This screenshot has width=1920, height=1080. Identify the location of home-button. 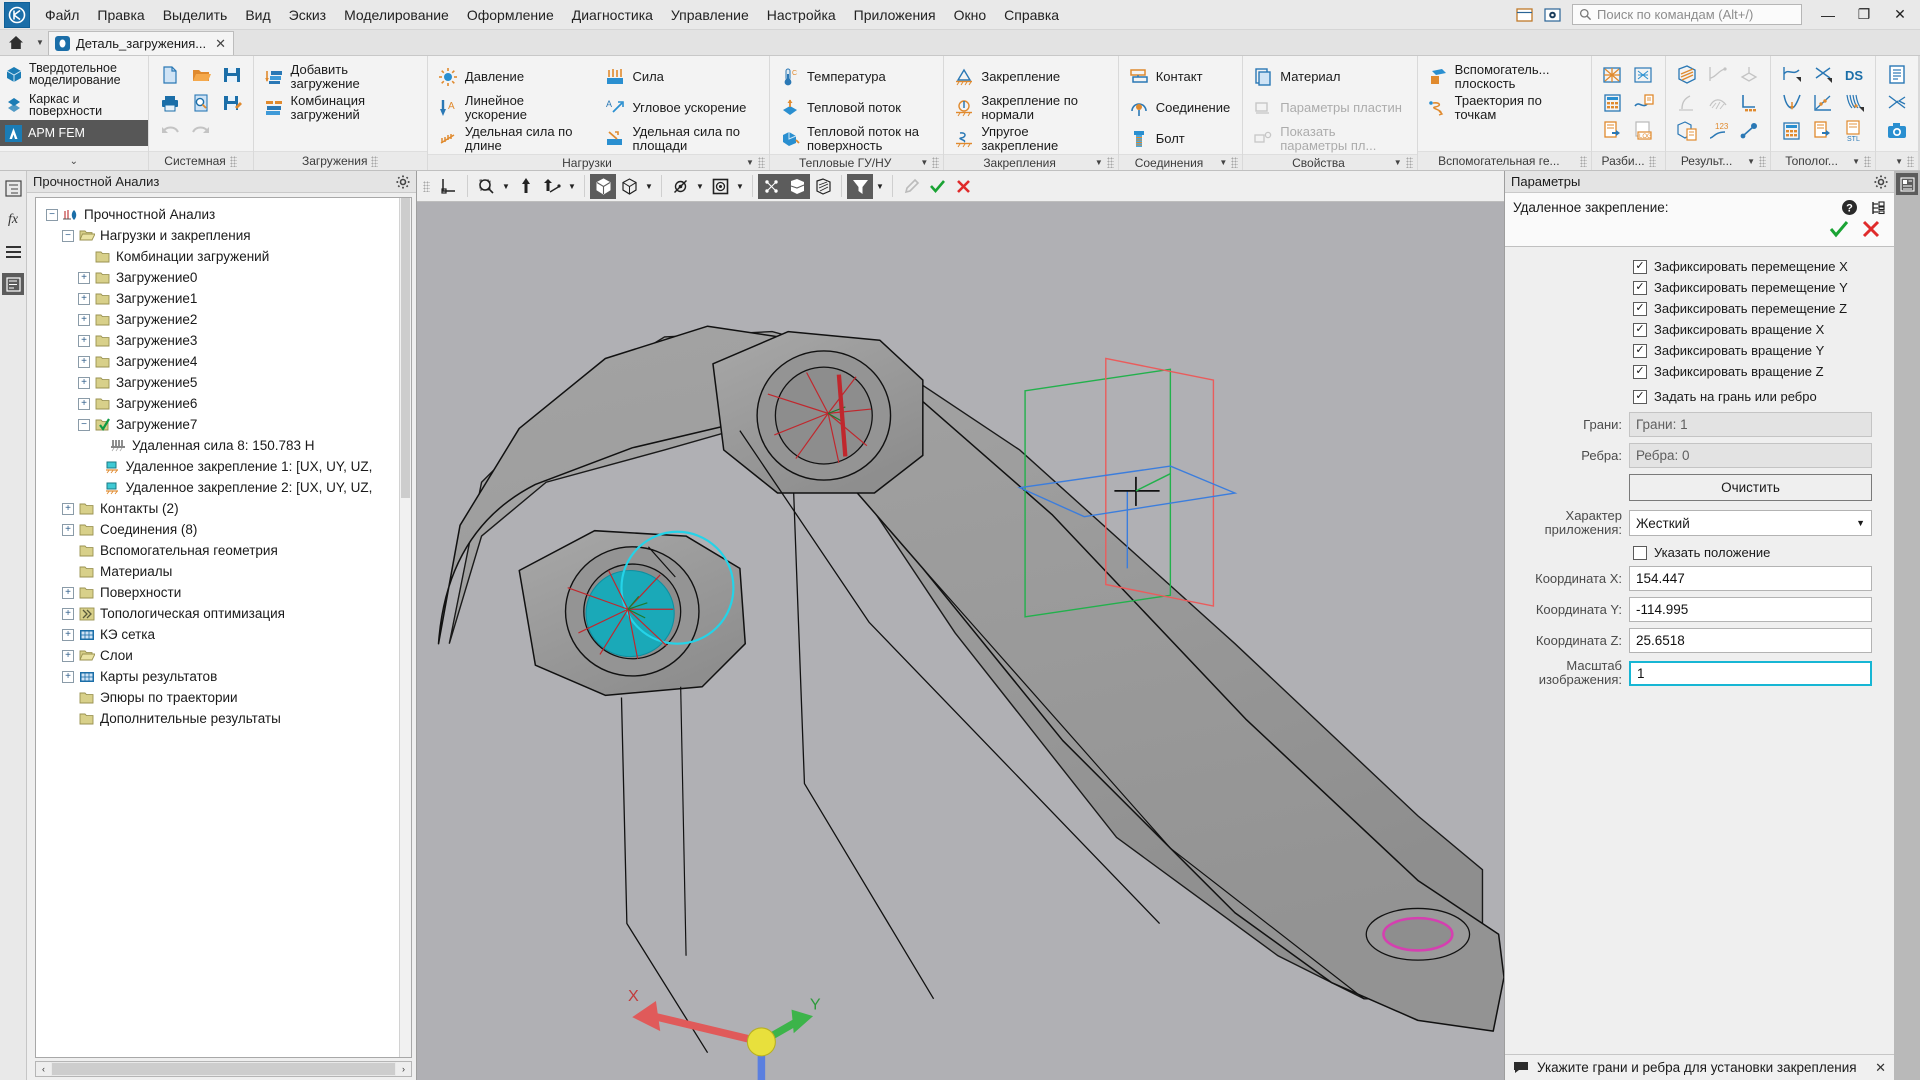
(16, 42).